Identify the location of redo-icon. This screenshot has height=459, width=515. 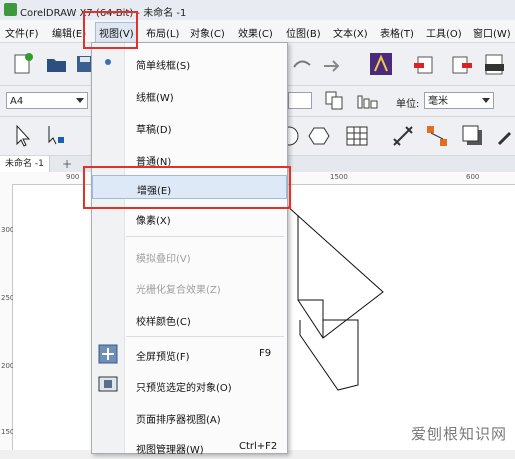
(331, 66).